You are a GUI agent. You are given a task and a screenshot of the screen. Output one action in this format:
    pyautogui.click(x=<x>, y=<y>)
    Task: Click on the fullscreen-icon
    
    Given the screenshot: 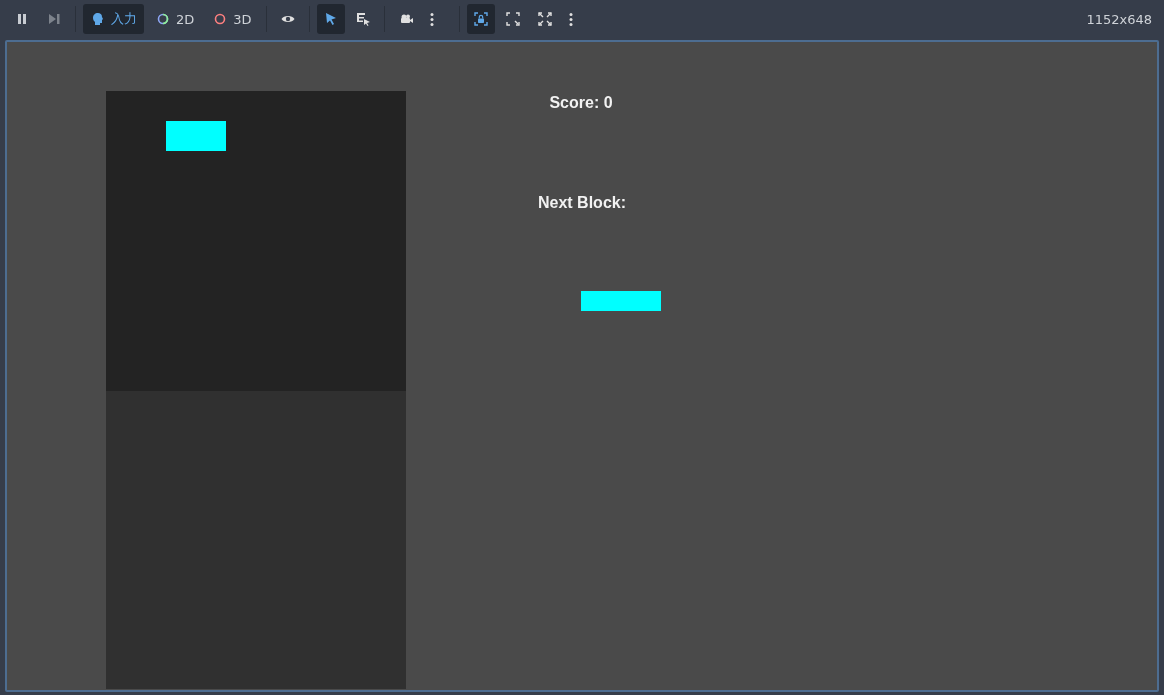 What is the action you would take?
    pyautogui.click(x=544, y=19)
    